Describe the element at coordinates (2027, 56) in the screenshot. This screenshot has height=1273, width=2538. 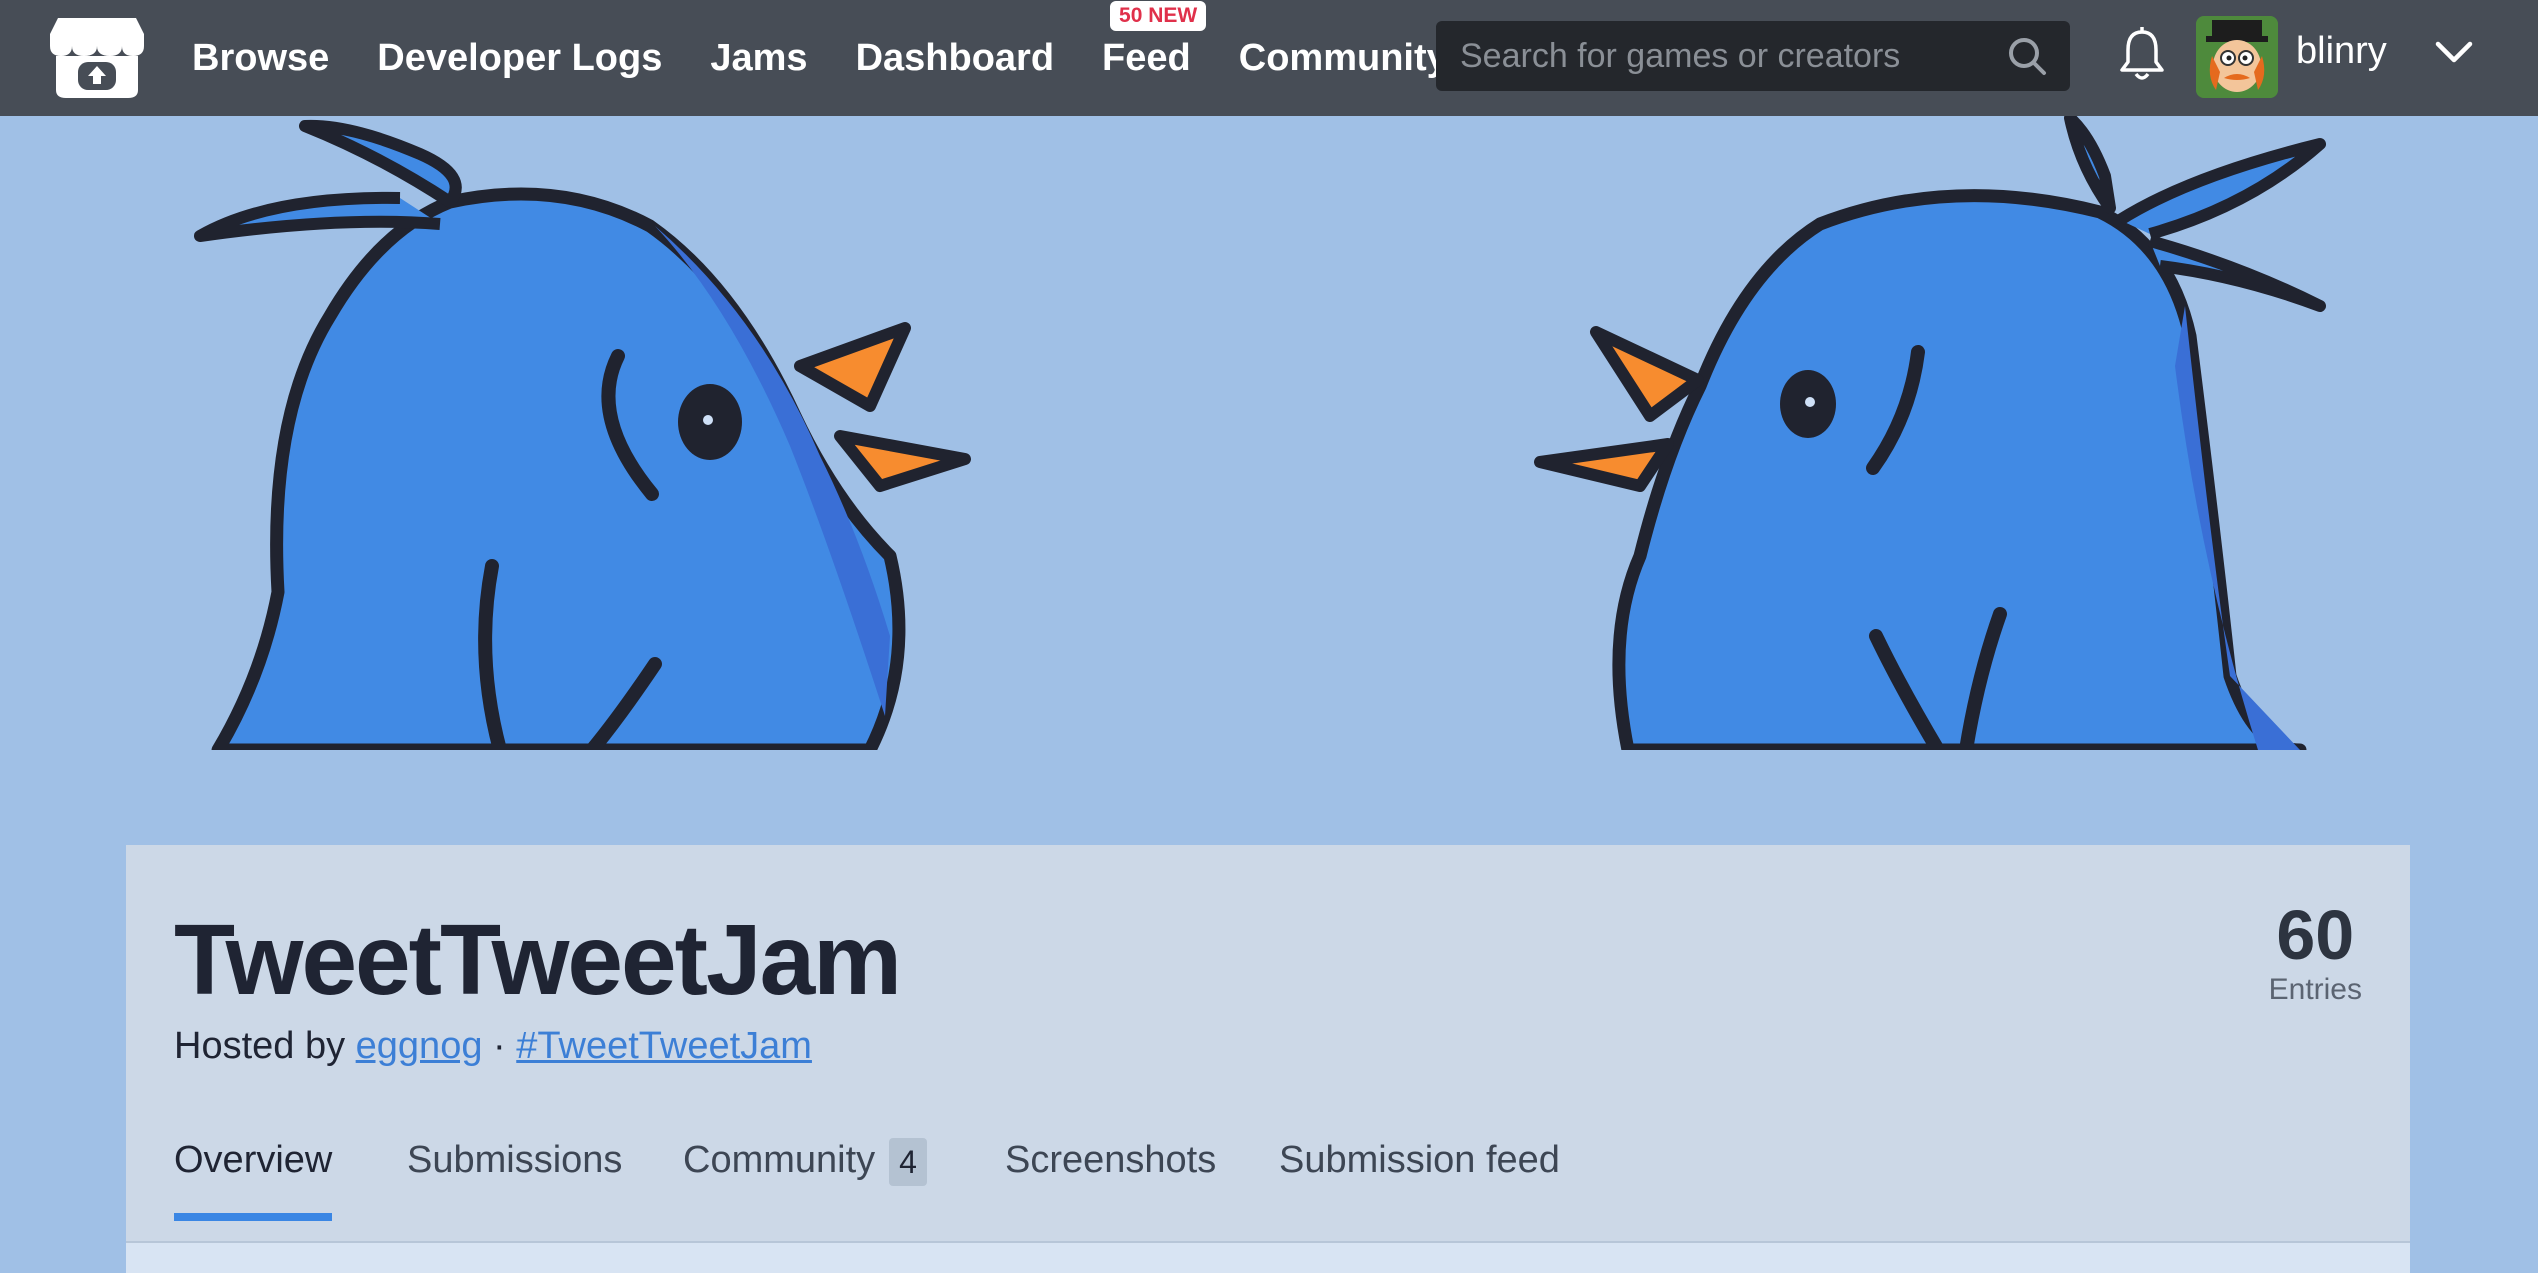
I see `search-icon` at that location.